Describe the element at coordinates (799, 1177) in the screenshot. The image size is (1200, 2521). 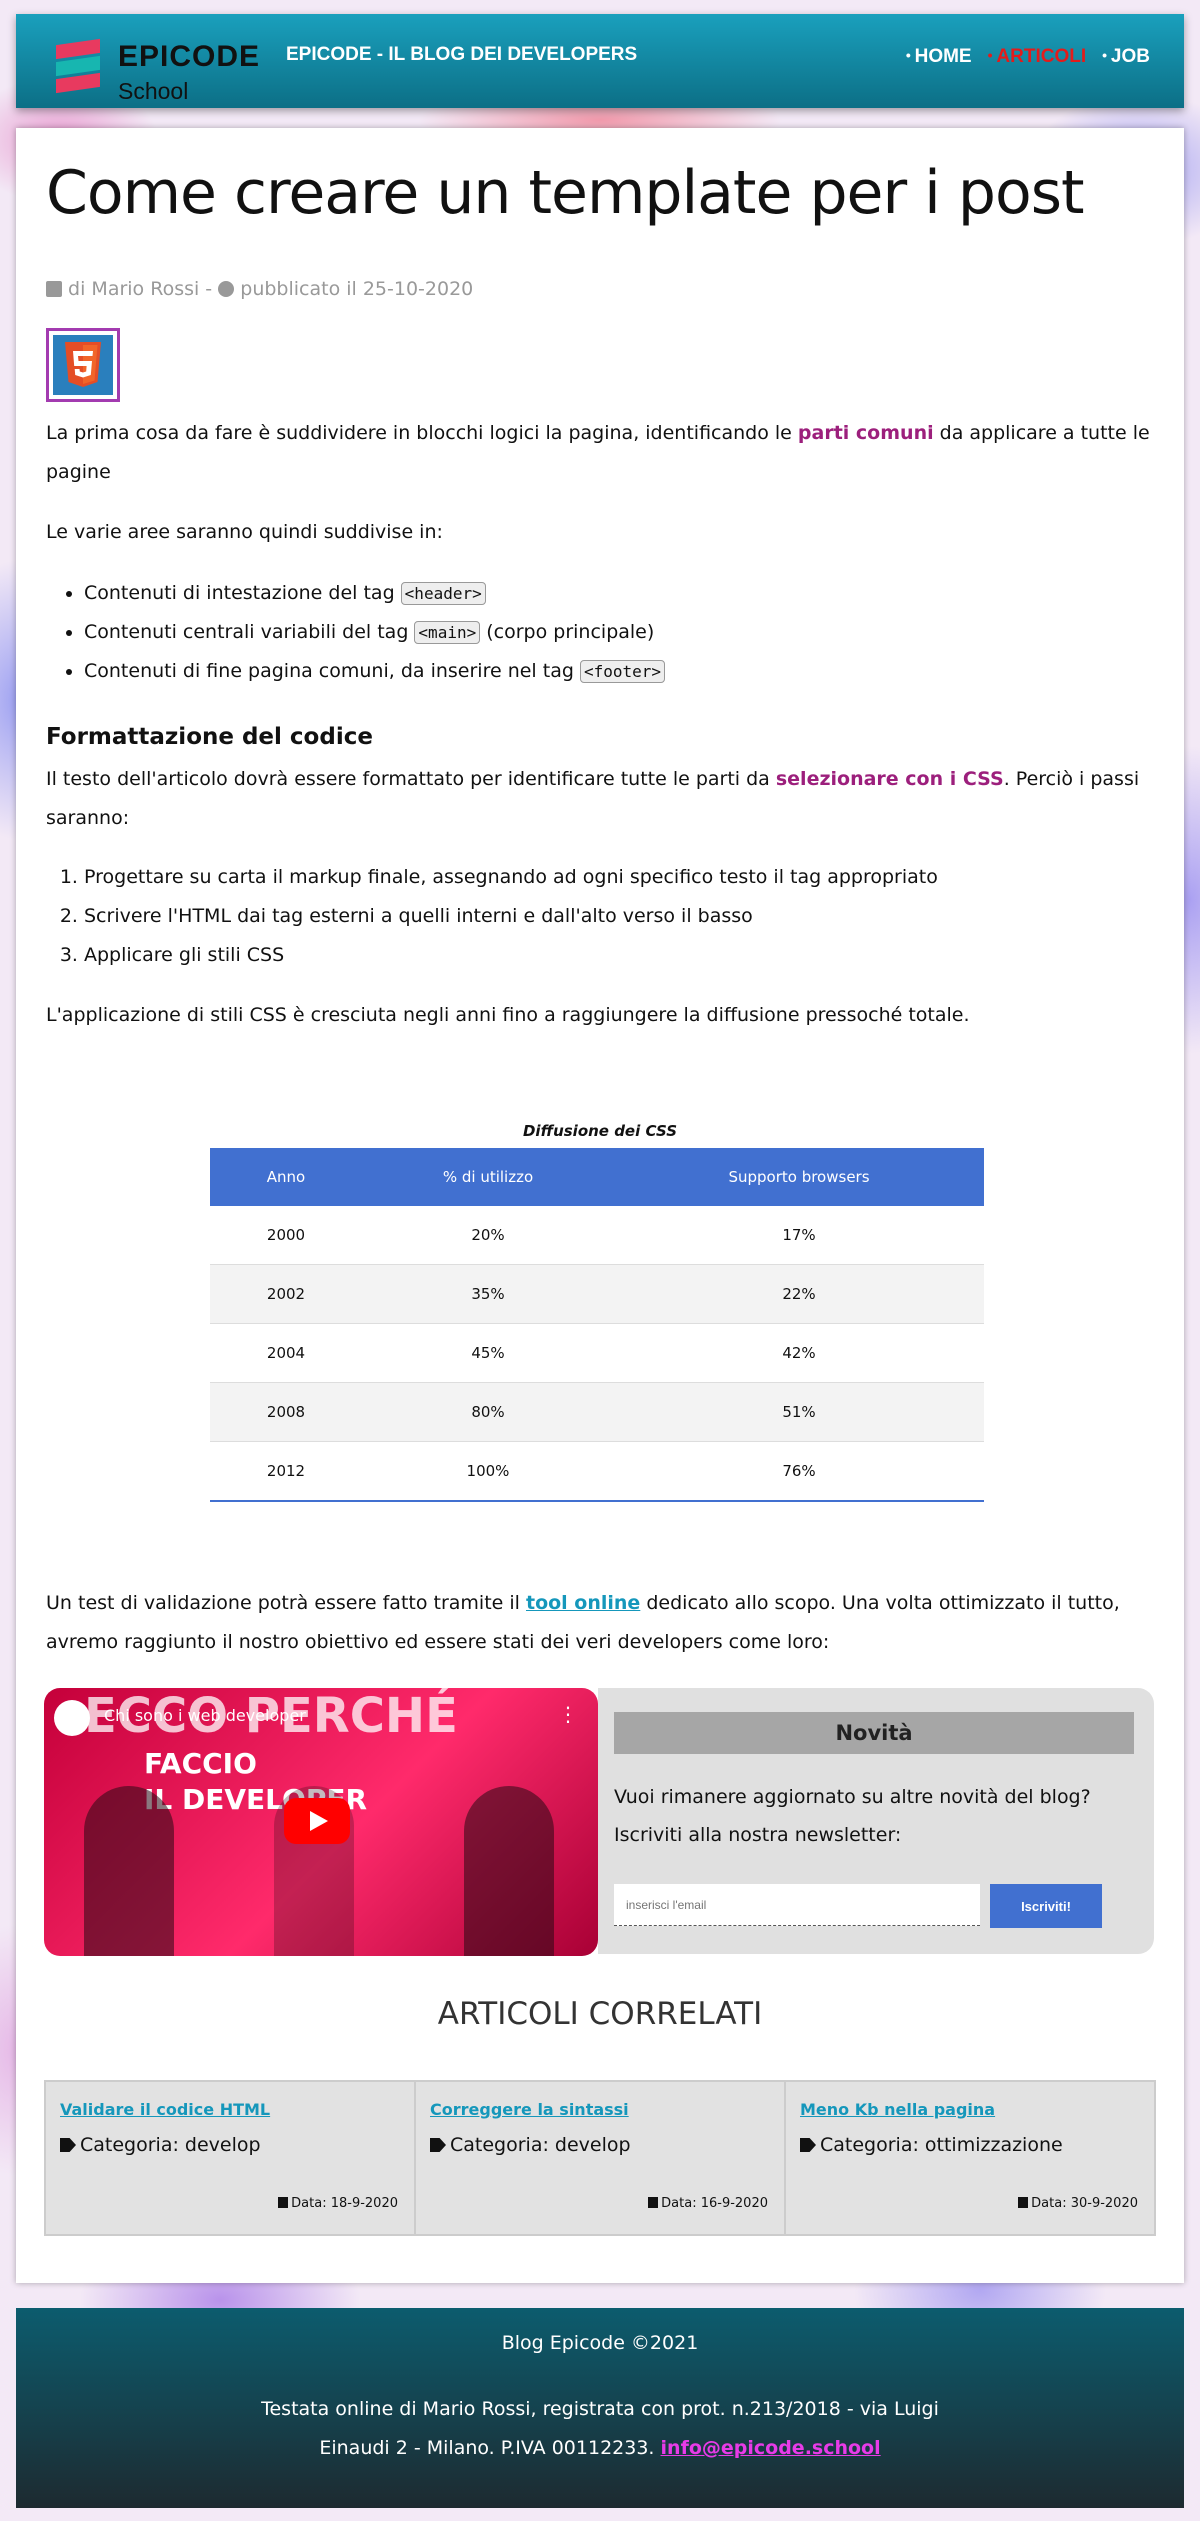
I see `col-supporto: Supporto browsers` at that location.